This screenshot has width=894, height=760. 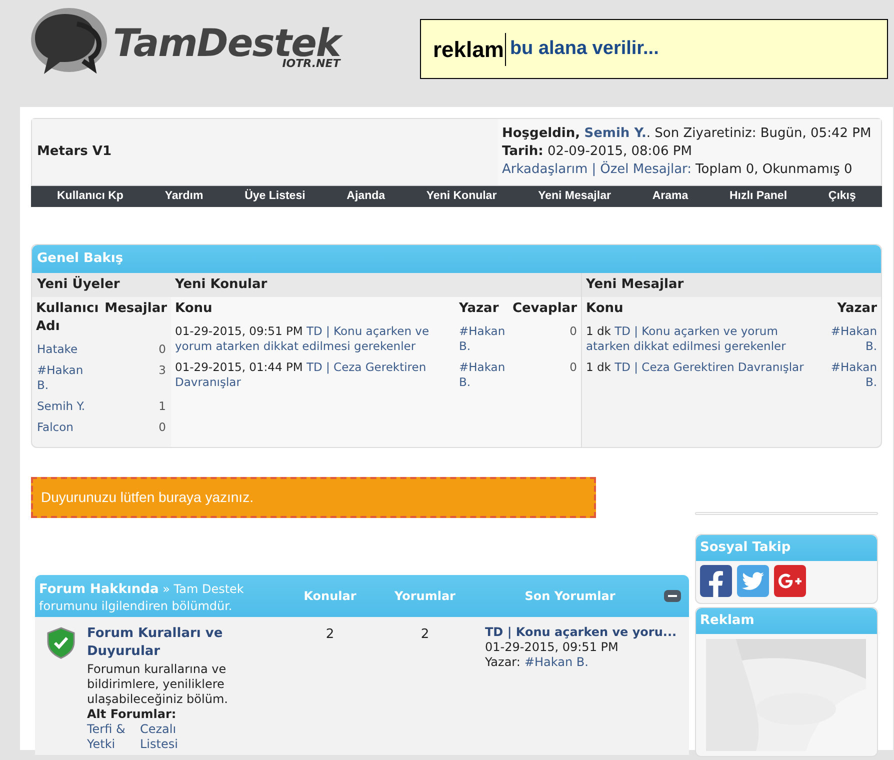 What do you see at coordinates (141, 597) in the screenshot?
I see `category-heading: Forum Hakkında » Tam Destek forumunu ilgilendiren bölümdür.` at bounding box center [141, 597].